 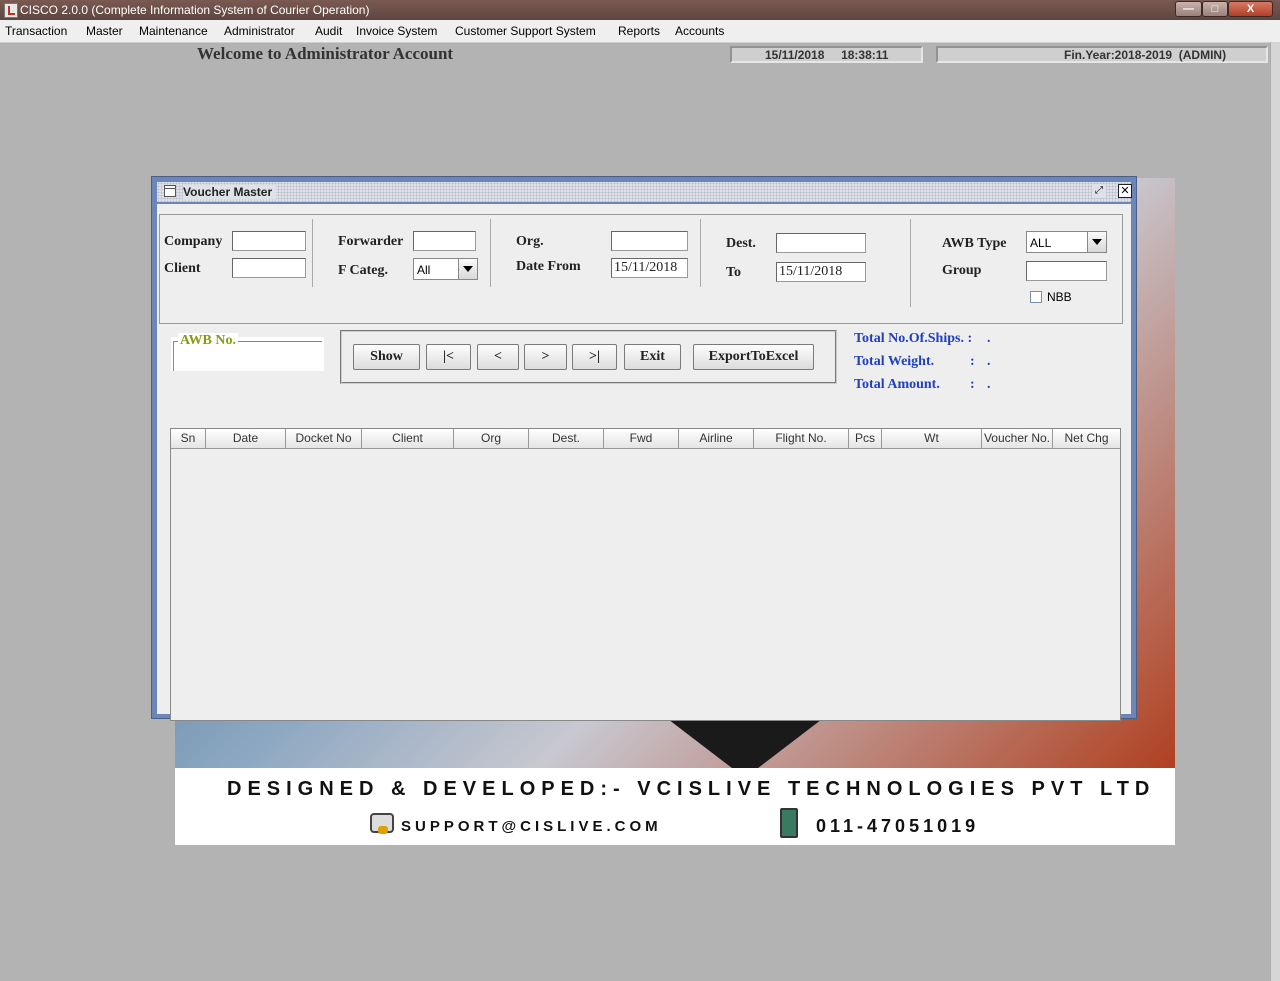 What do you see at coordinates (932, 438) in the screenshot?
I see `column-header-wt: Wt` at bounding box center [932, 438].